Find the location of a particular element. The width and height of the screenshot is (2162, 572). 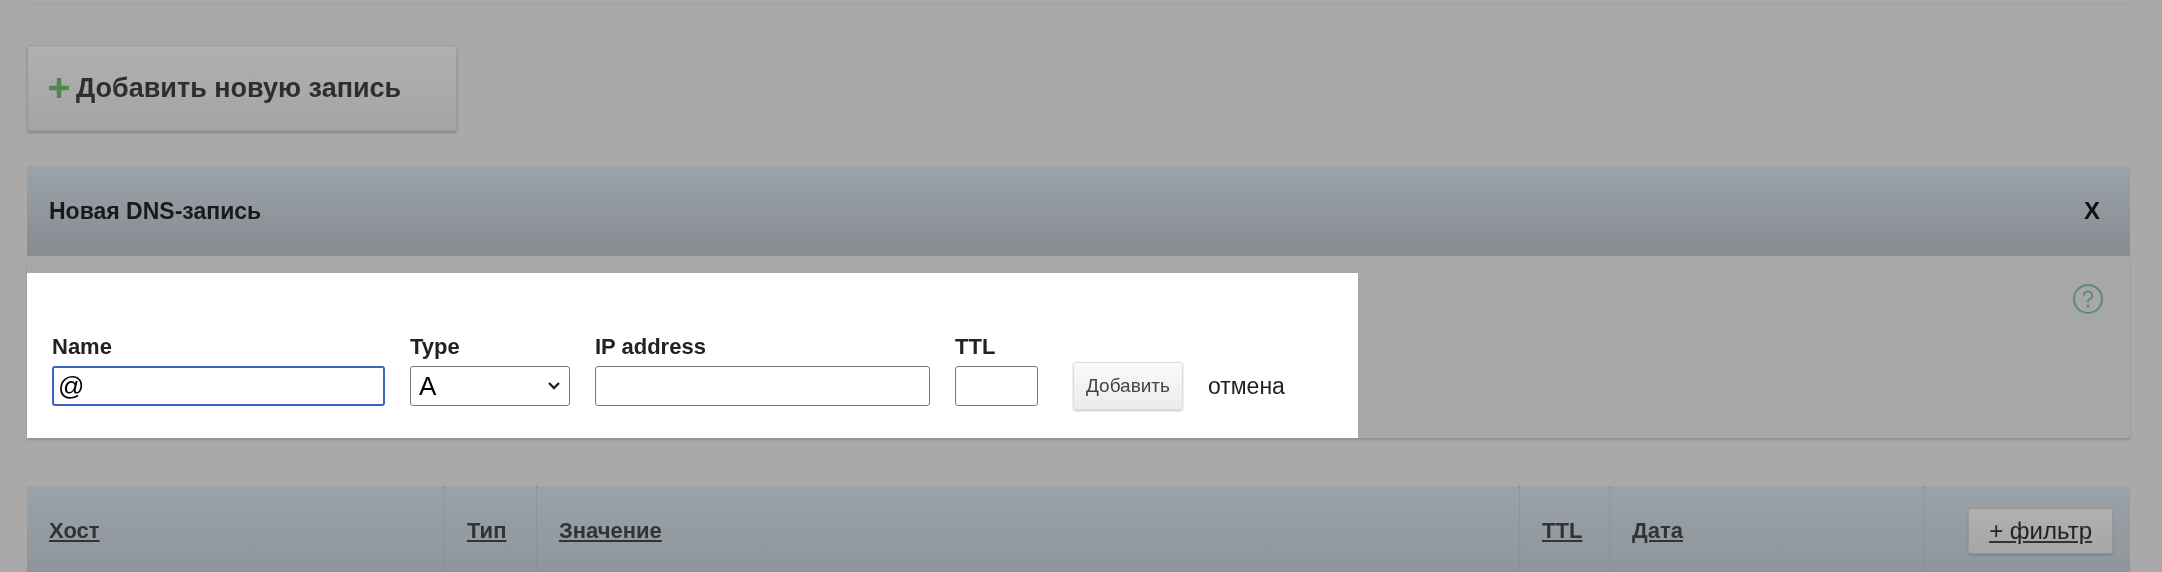

plus-icon is located at coordinates (59, 88).